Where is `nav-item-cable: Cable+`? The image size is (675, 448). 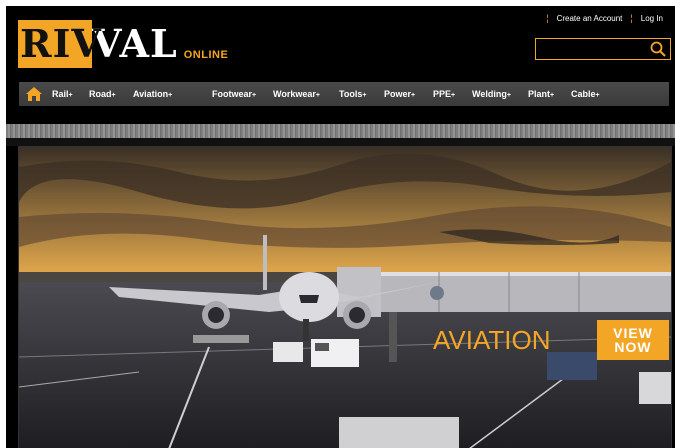
nav-item-cable: Cable+ is located at coordinates (585, 94).